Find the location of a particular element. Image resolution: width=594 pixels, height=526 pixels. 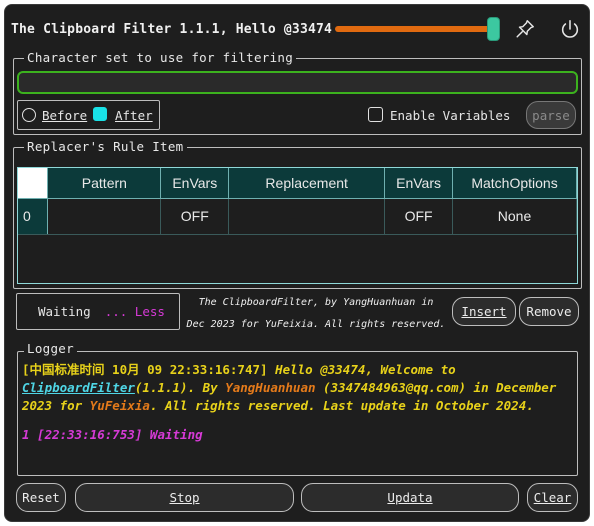

log-entry: 1 [22:33:16:753] Waiting is located at coordinates (112, 434).